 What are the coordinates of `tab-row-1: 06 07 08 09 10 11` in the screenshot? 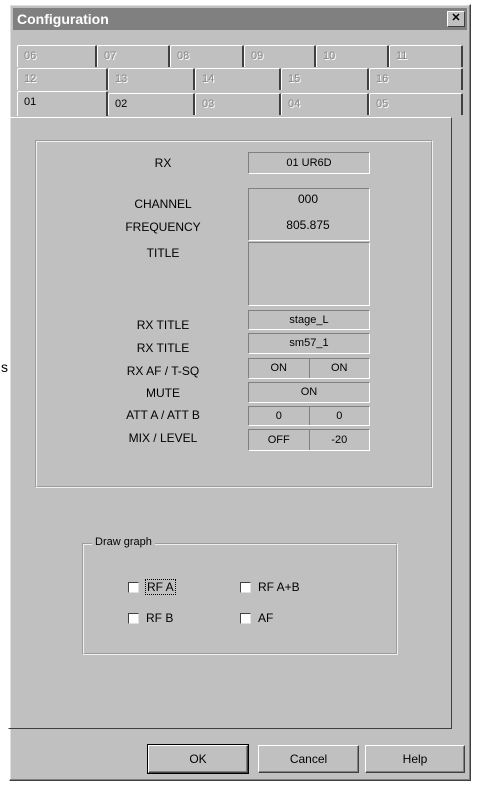 It's located at (240, 56).